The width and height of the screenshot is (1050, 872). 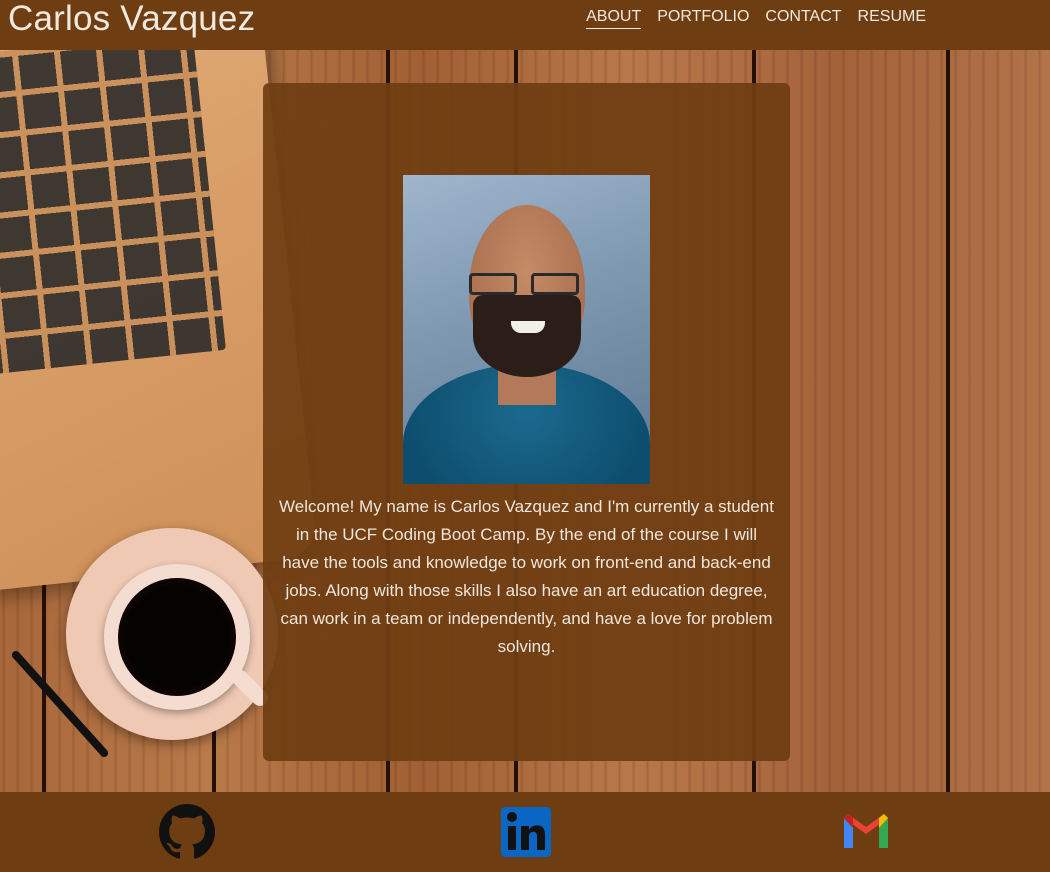 I want to click on site-footer, so click(x=525, y=832).